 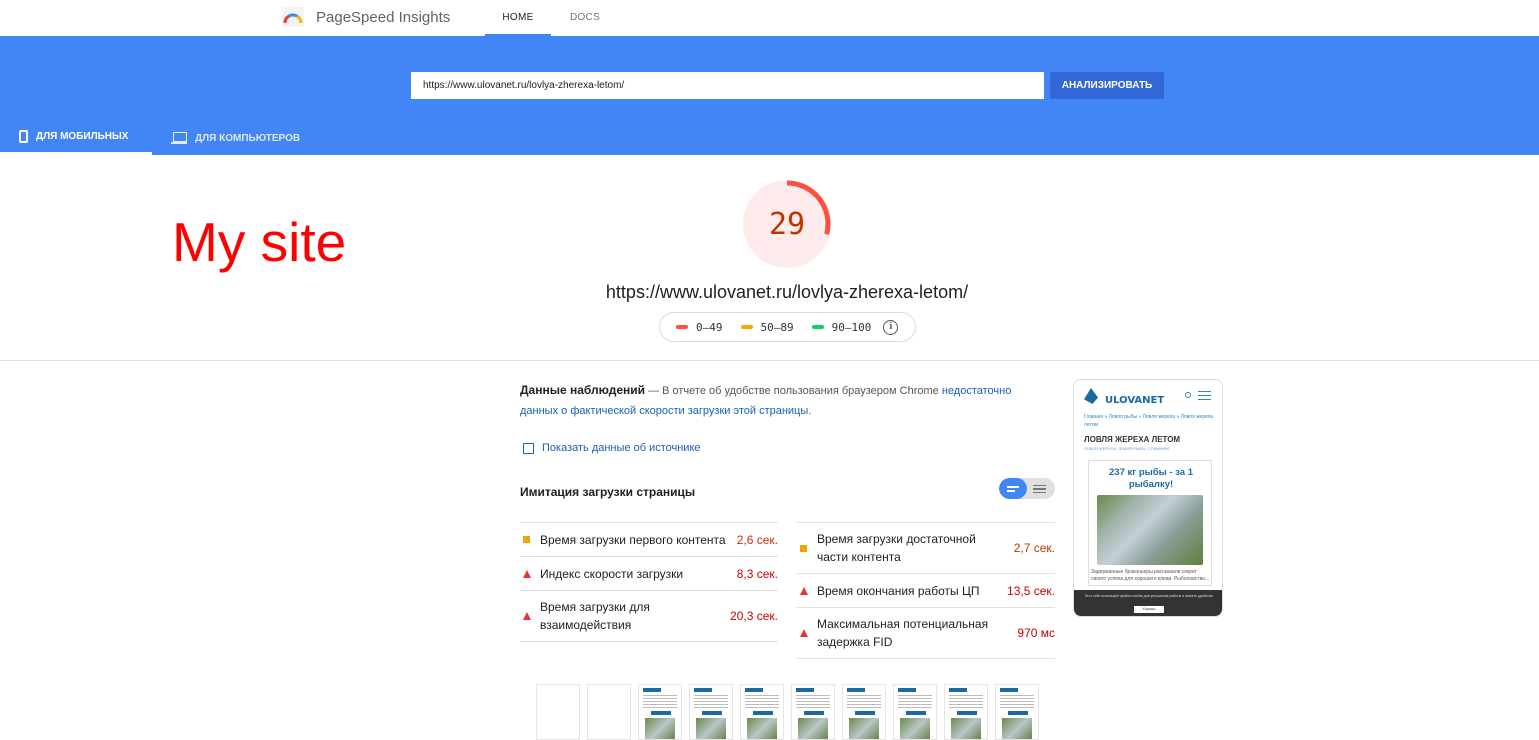 I want to click on nav-tab-docs: DOCS, so click(x=585, y=18).